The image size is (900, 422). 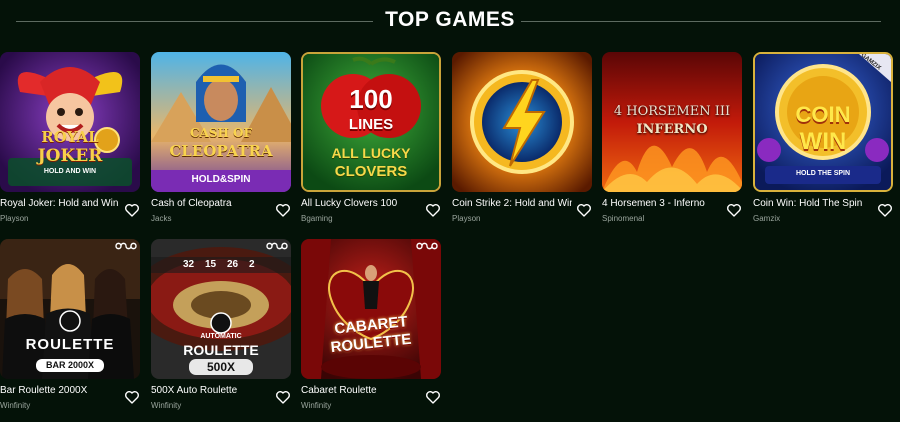 What do you see at coordinates (70, 122) in the screenshot?
I see `game-thumbnail: ROYAL JOKER HOLD AND WIN` at bounding box center [70, 122].